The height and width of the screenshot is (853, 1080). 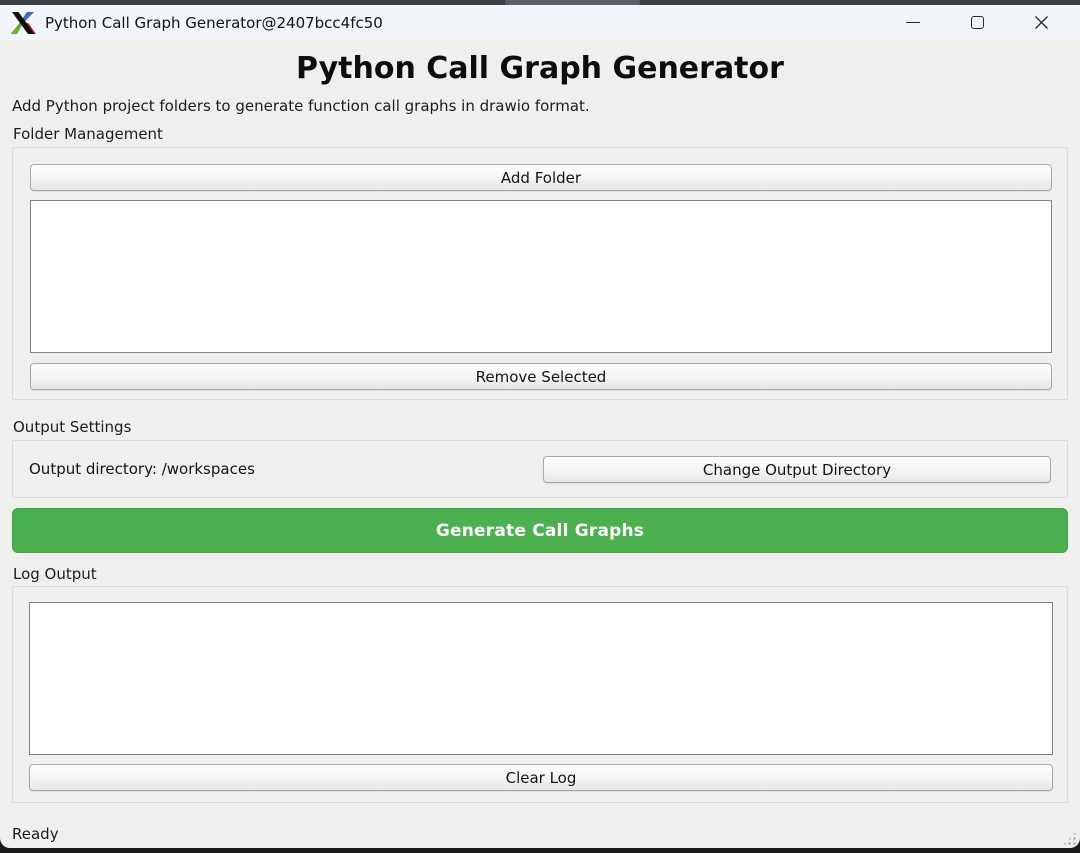 What do you see at coordinates (72, 427) in the screenshot?
I see `output-settings-label: Output Settings` at bounding box center [72, 427].